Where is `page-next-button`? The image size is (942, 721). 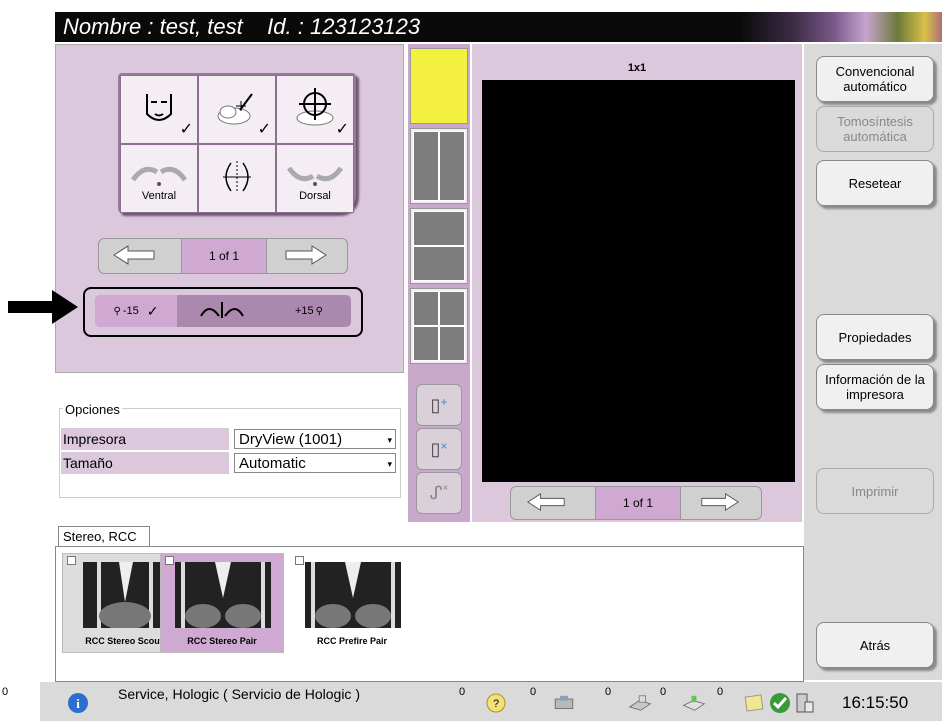
page-next-button is located at coordinates (720, 503).